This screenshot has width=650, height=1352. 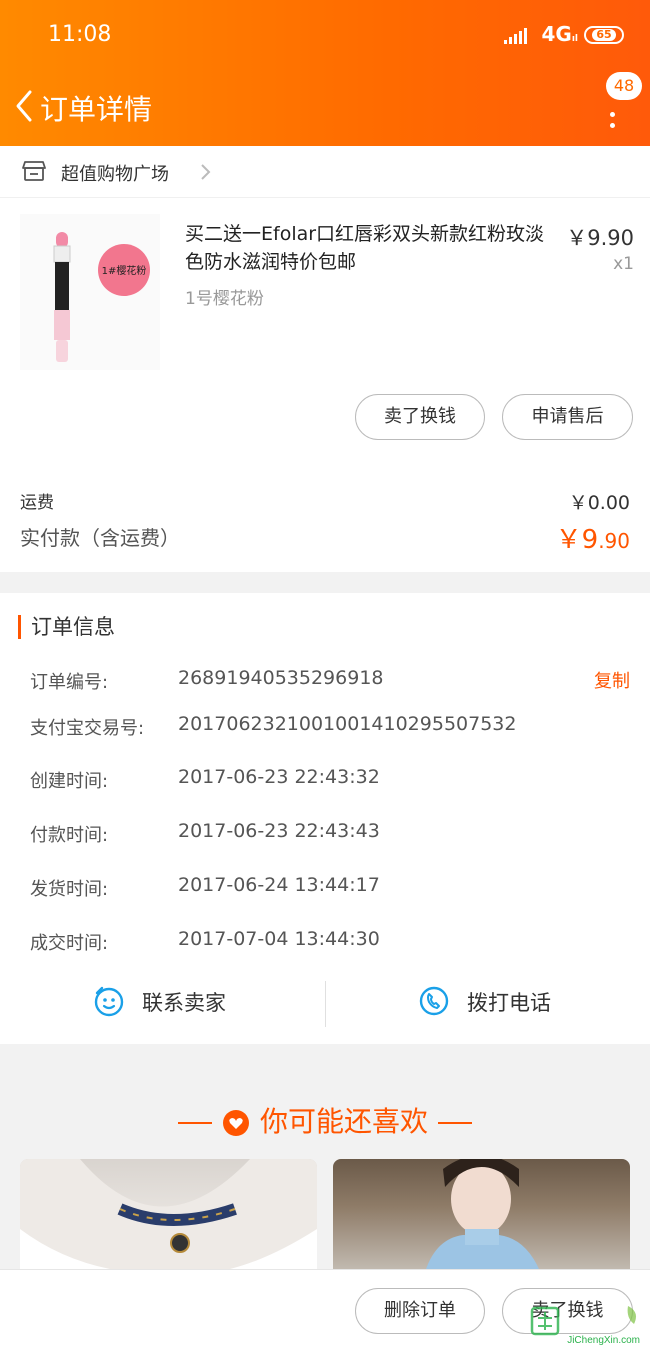 I want to click on paid-time-label: 付款时间:, so click(x=69, y=835).